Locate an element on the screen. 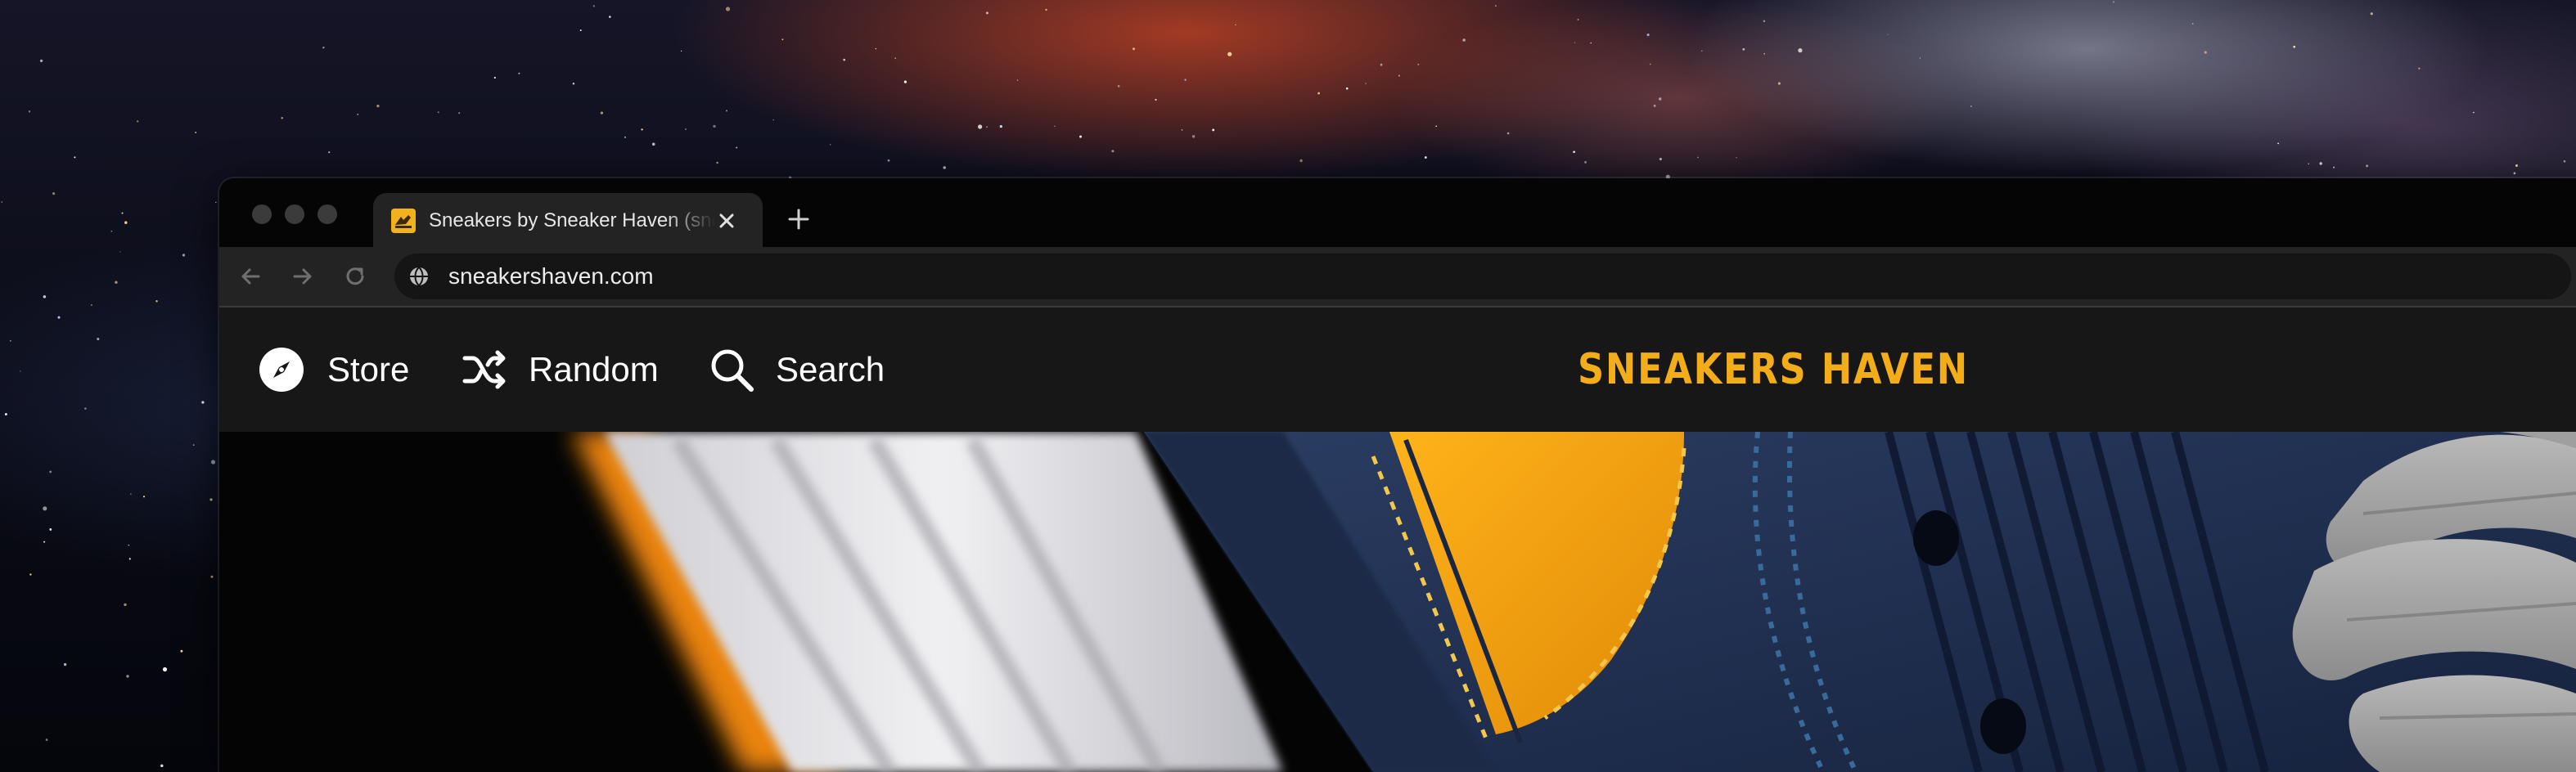  nav-random-link: Random is located at coordinates (560, 370).